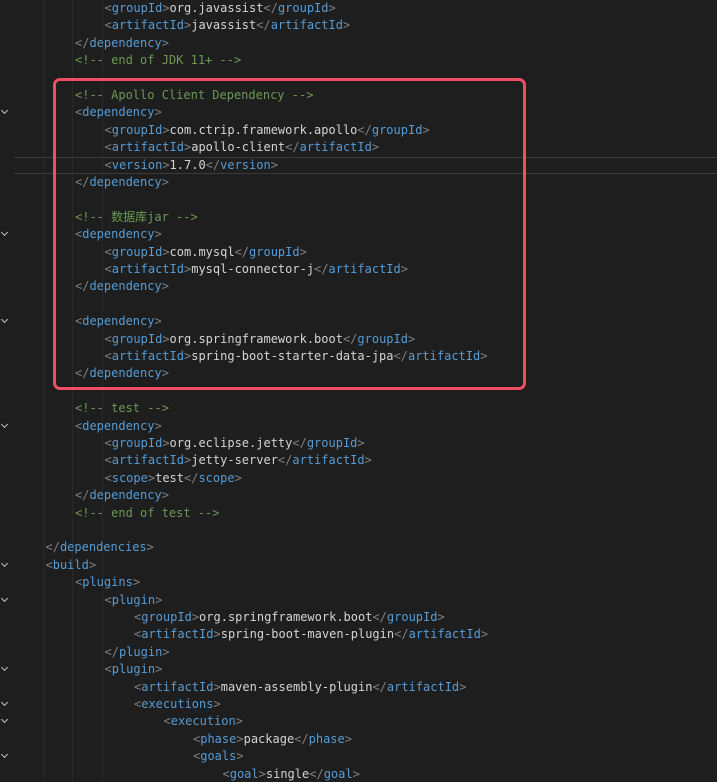  Describe the element at coordinates (365, 478) in the screenshot. I see `code-line: <scope>test</scope>` at that location.